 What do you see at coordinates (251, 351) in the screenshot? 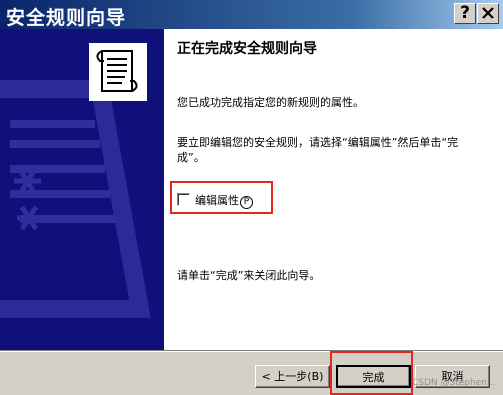
I see `divider-highlight` at bounding box center [251, 351].